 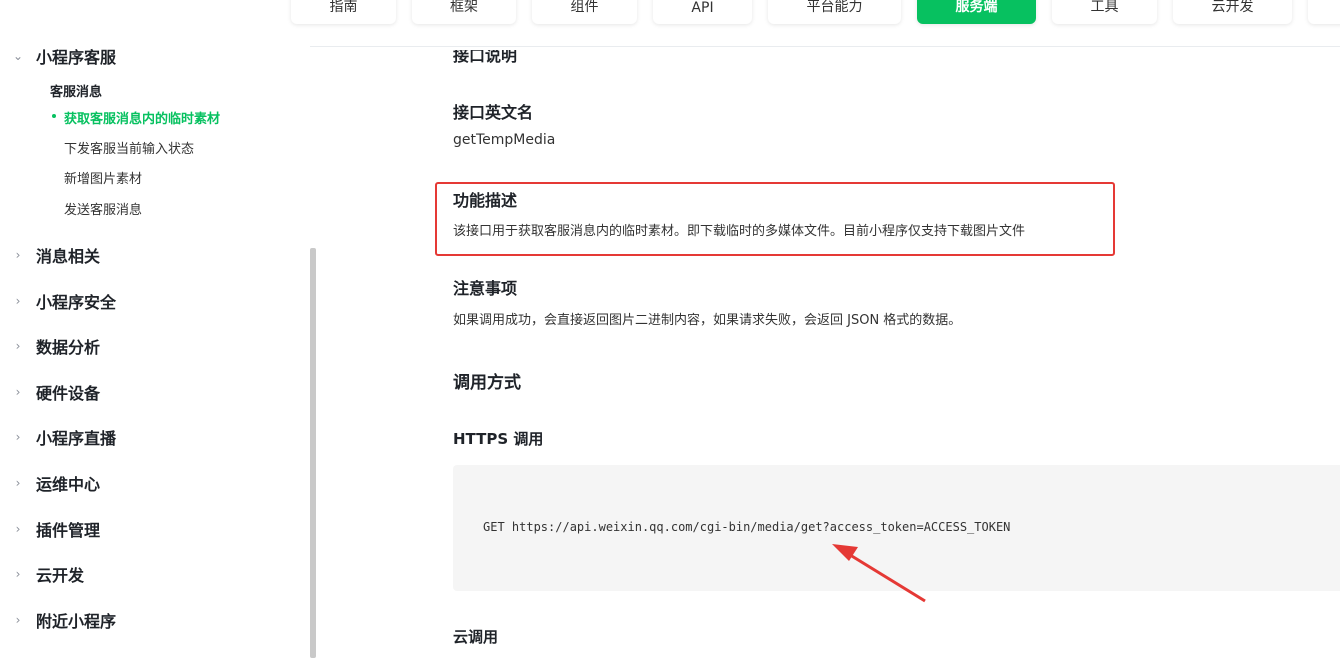 What do you see at coordinates (464, 12) in the screenshot?
I see `nav-framework: 框架` at bounding box center [464, 12].